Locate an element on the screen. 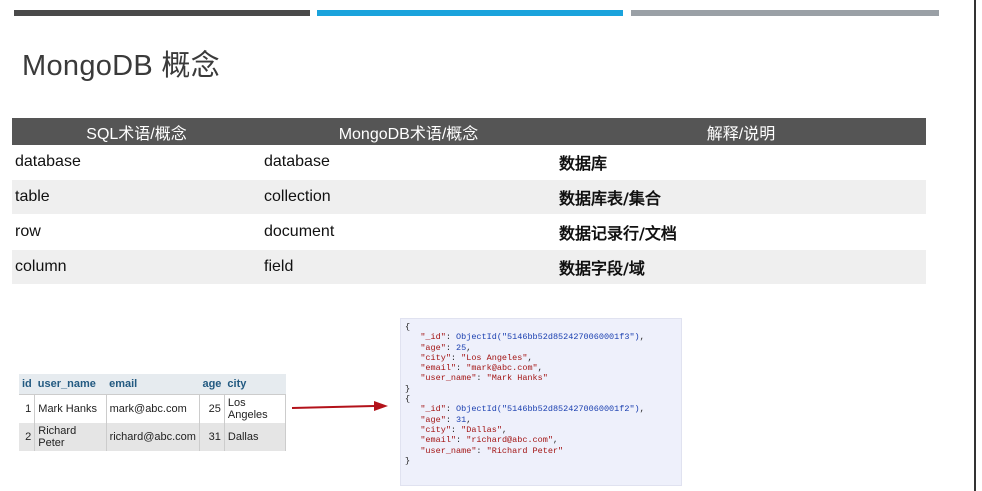  json-value: "Mark Hanks" is located at coordinates (517, 378).